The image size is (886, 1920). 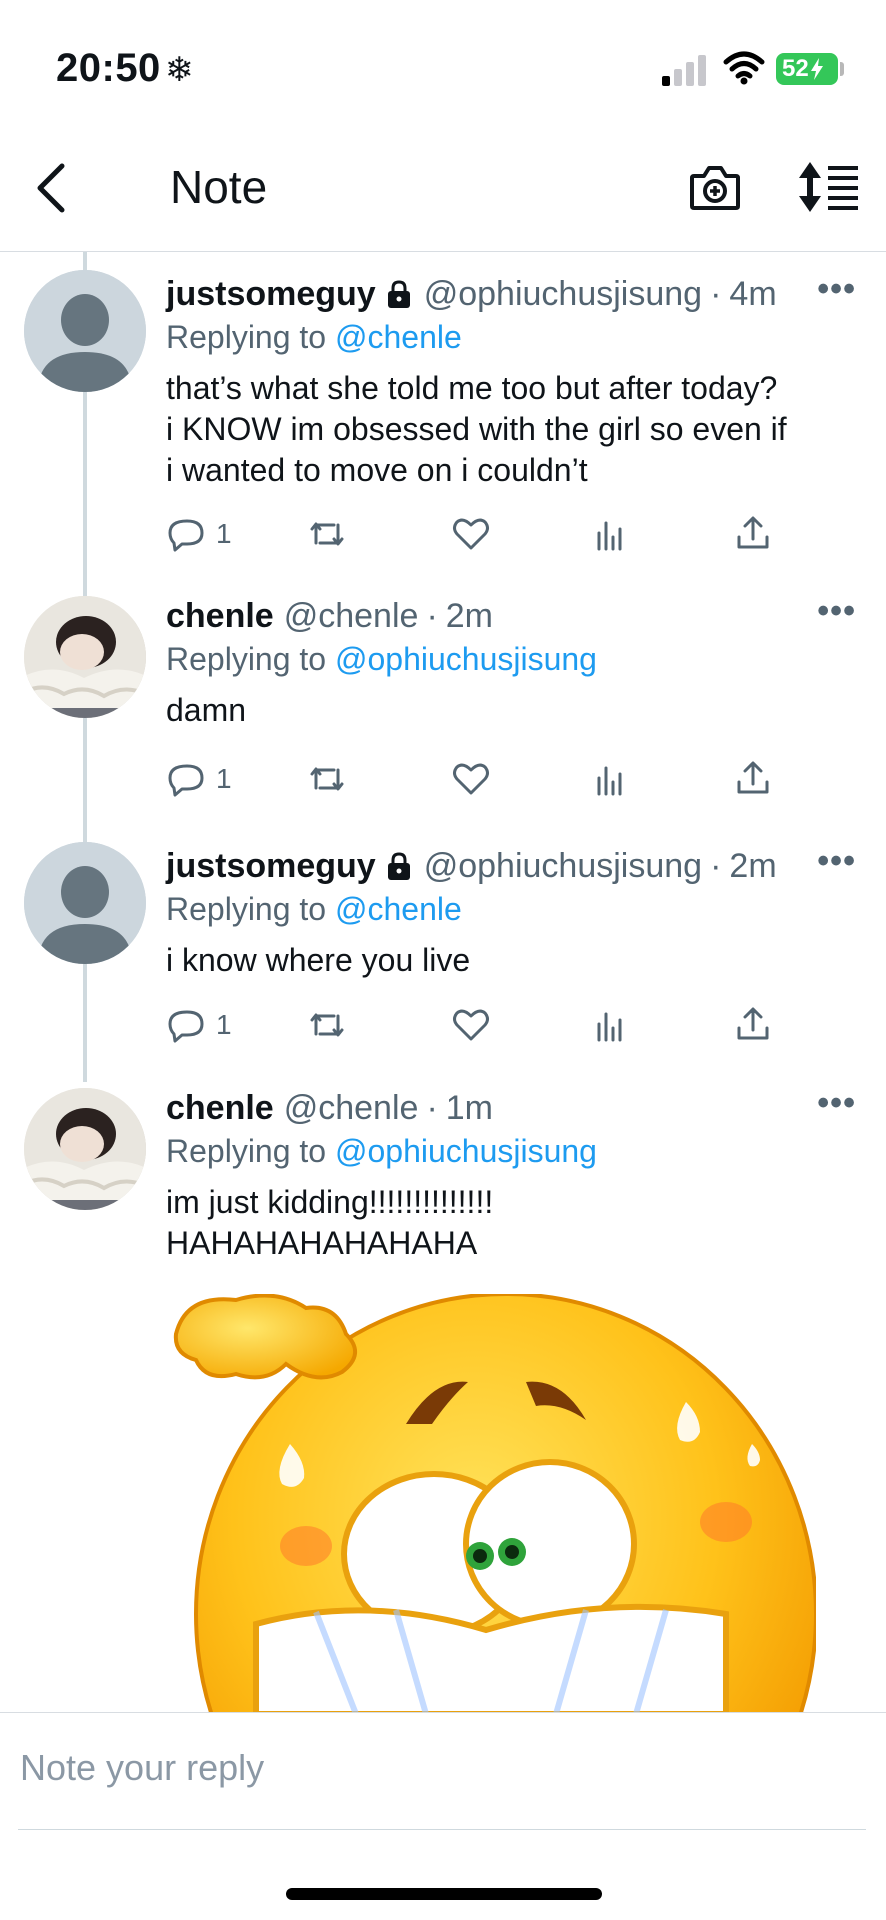 I want to click on composer-divider, so click(x=442, y=1829).